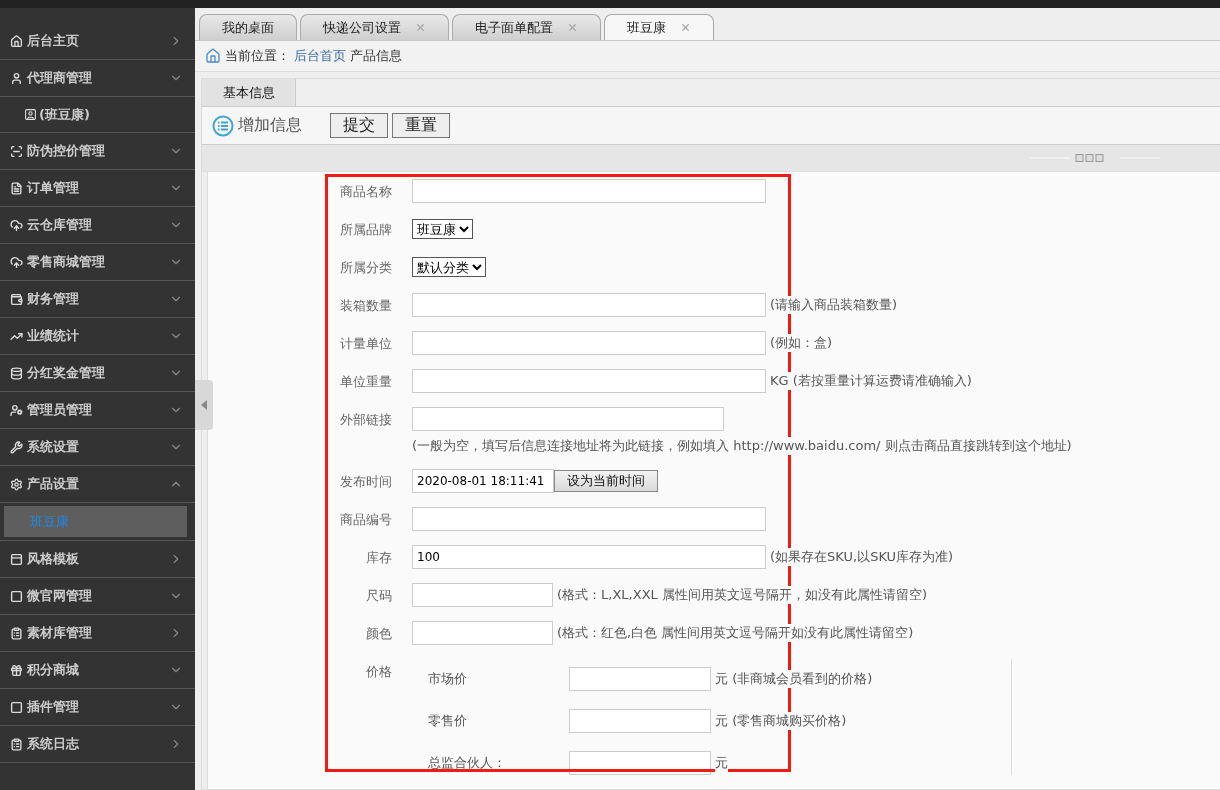 This screenshot has height=790, width=1220. Describe the element at coordinates (97, 114) in the screenshot. I see `sidebar-subitem: (班豆康)` at that location.